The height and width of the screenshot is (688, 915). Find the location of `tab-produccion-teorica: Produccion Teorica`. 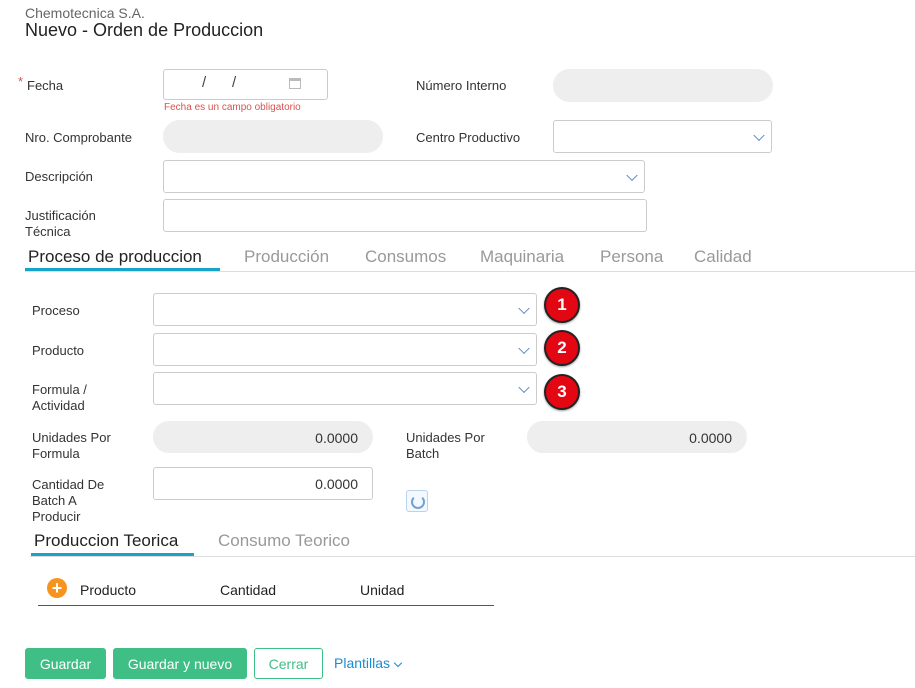

tab-produccion-teorica: Produccion Teorica is located at coordinates (106, 541).